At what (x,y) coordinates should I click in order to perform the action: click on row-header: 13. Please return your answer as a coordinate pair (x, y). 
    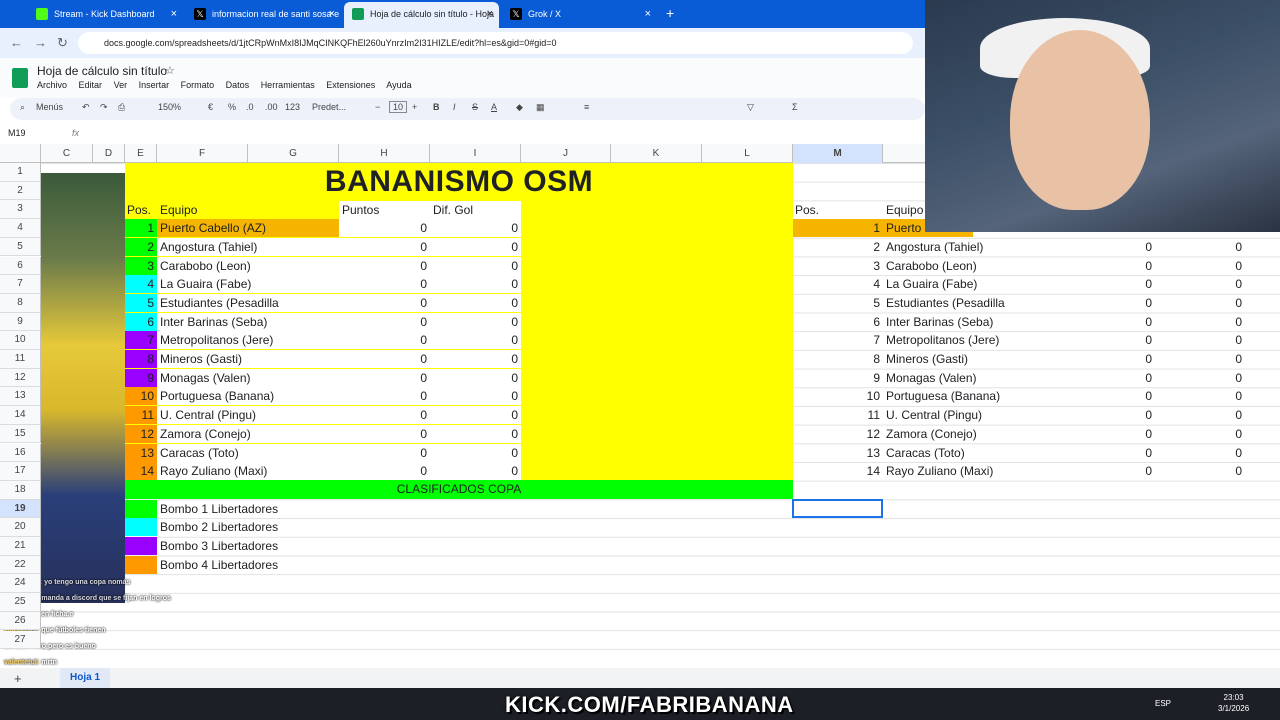
    Looking at the image, I should click on (20, 397).